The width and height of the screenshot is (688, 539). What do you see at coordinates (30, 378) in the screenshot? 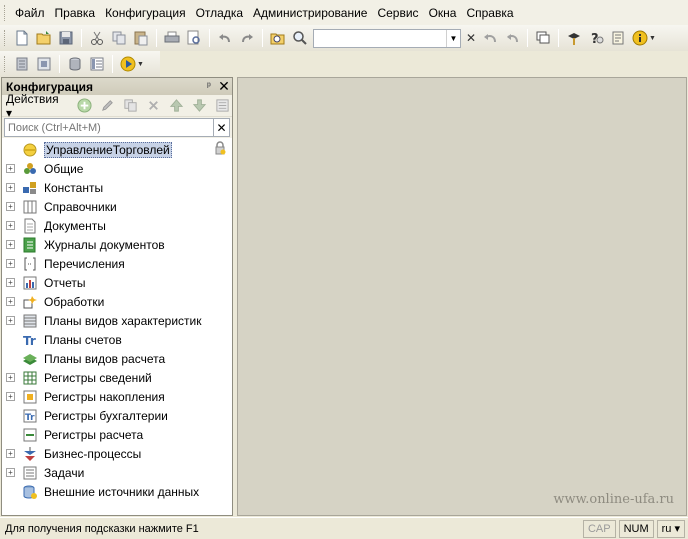
I see `info-registers-icon` at bounding box center [30, 378].